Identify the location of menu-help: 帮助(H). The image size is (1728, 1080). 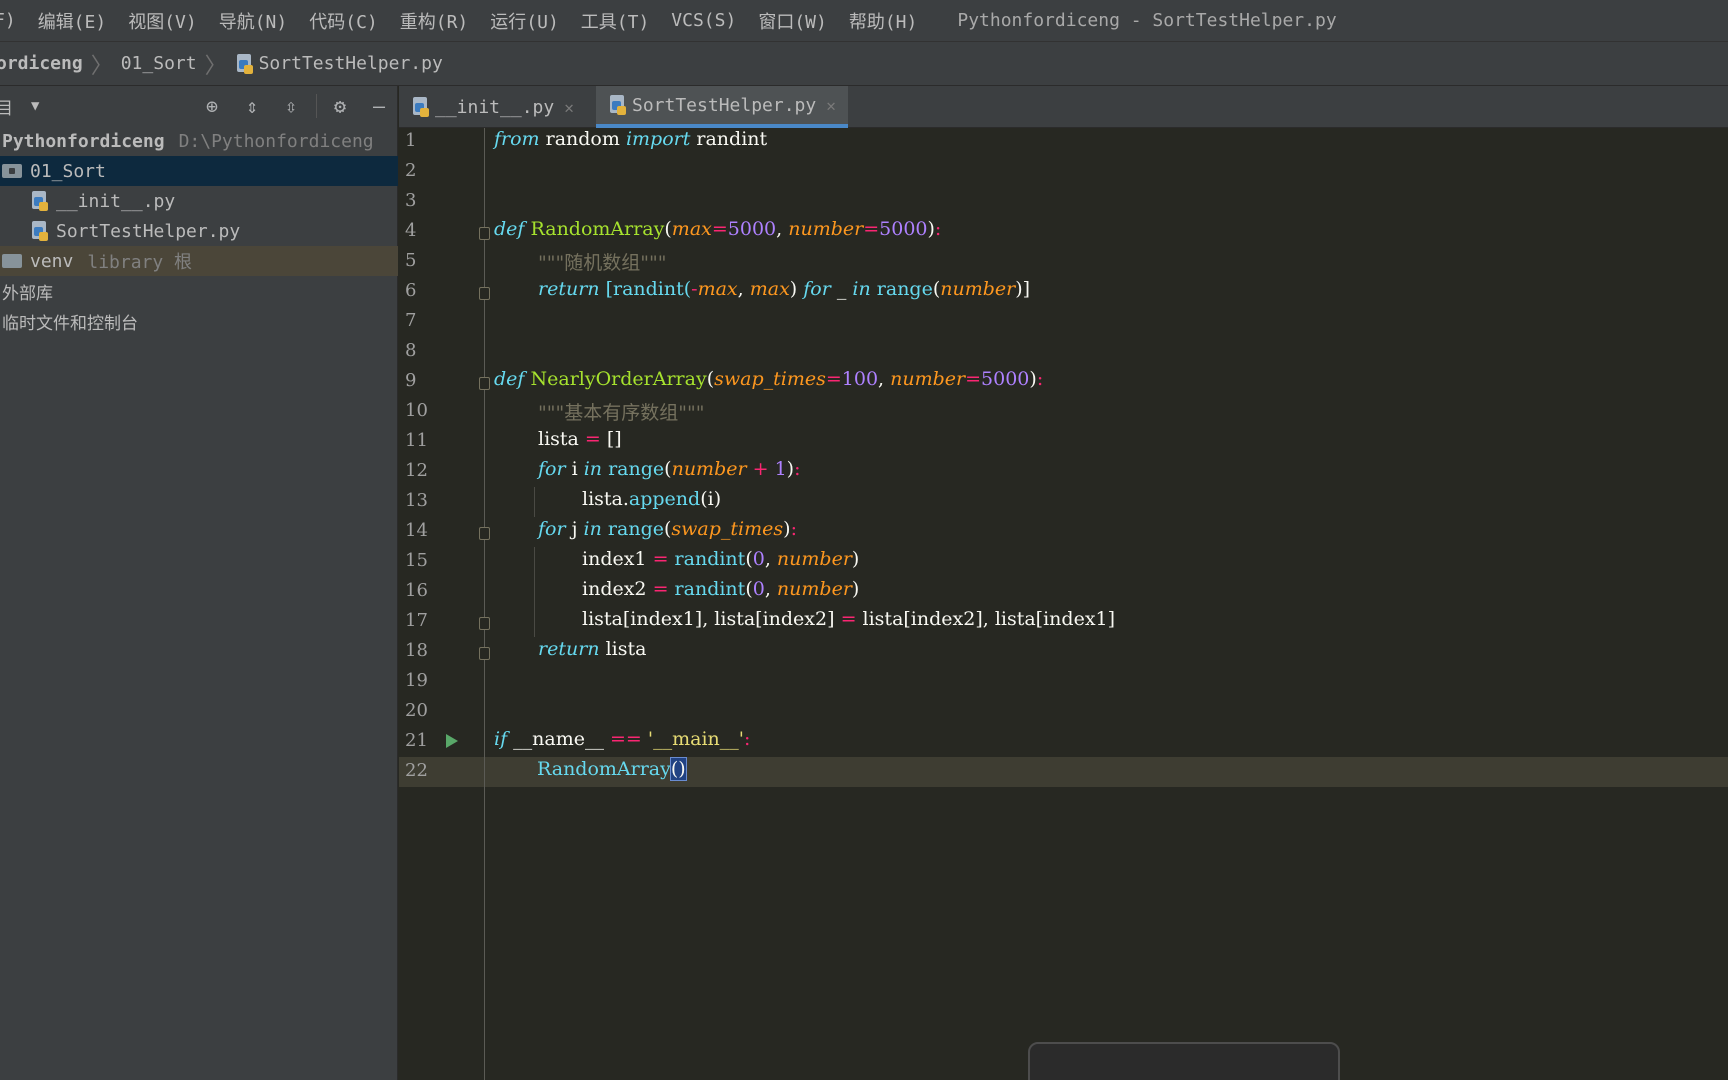
(883, 21).